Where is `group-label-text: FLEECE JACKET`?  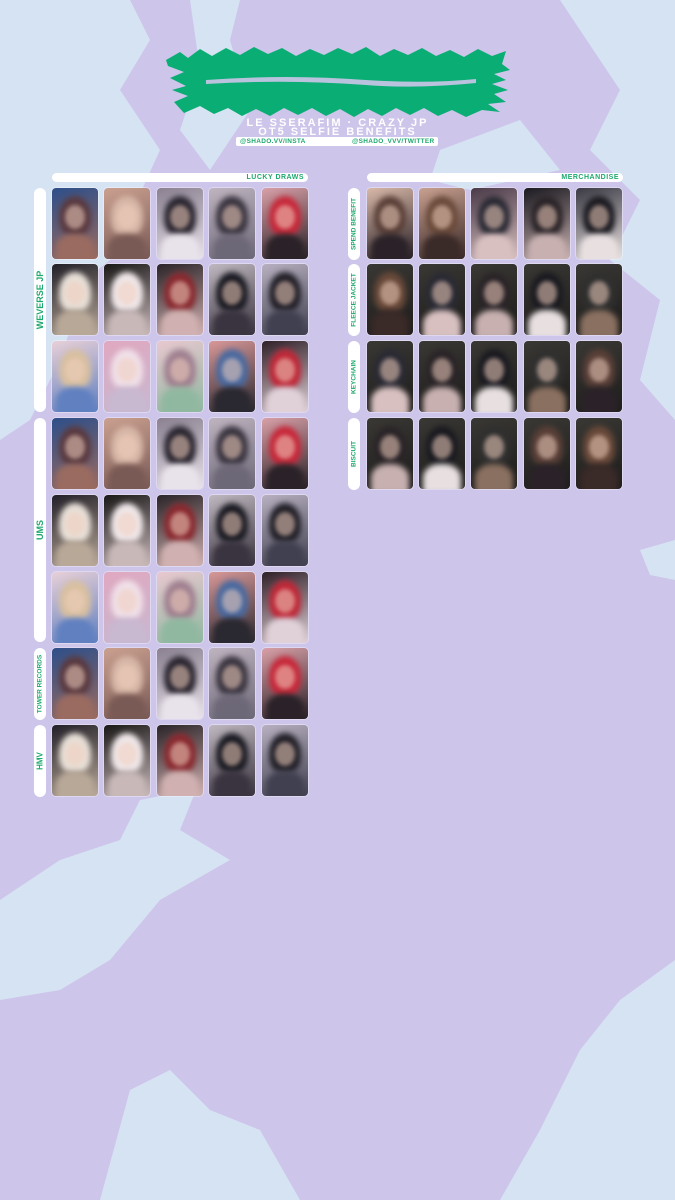 group-label-text: FLEECE JACKET is located at coordinates (354, 300).